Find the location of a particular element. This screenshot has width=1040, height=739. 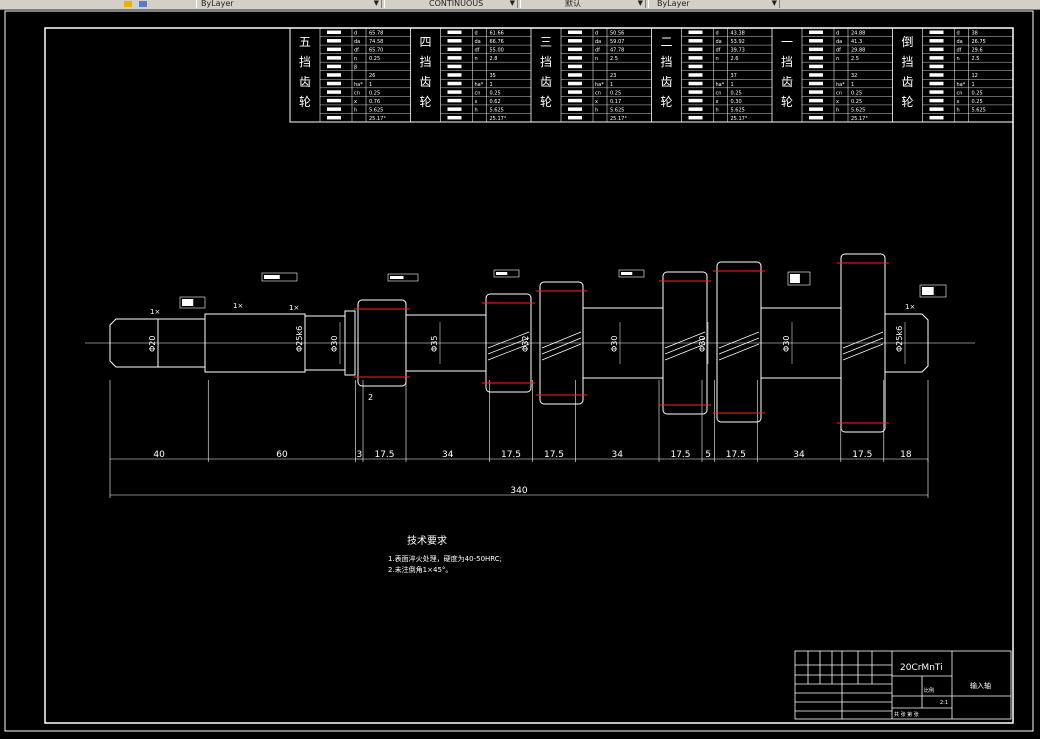

layer-icons is located at coordinates (152, 4).